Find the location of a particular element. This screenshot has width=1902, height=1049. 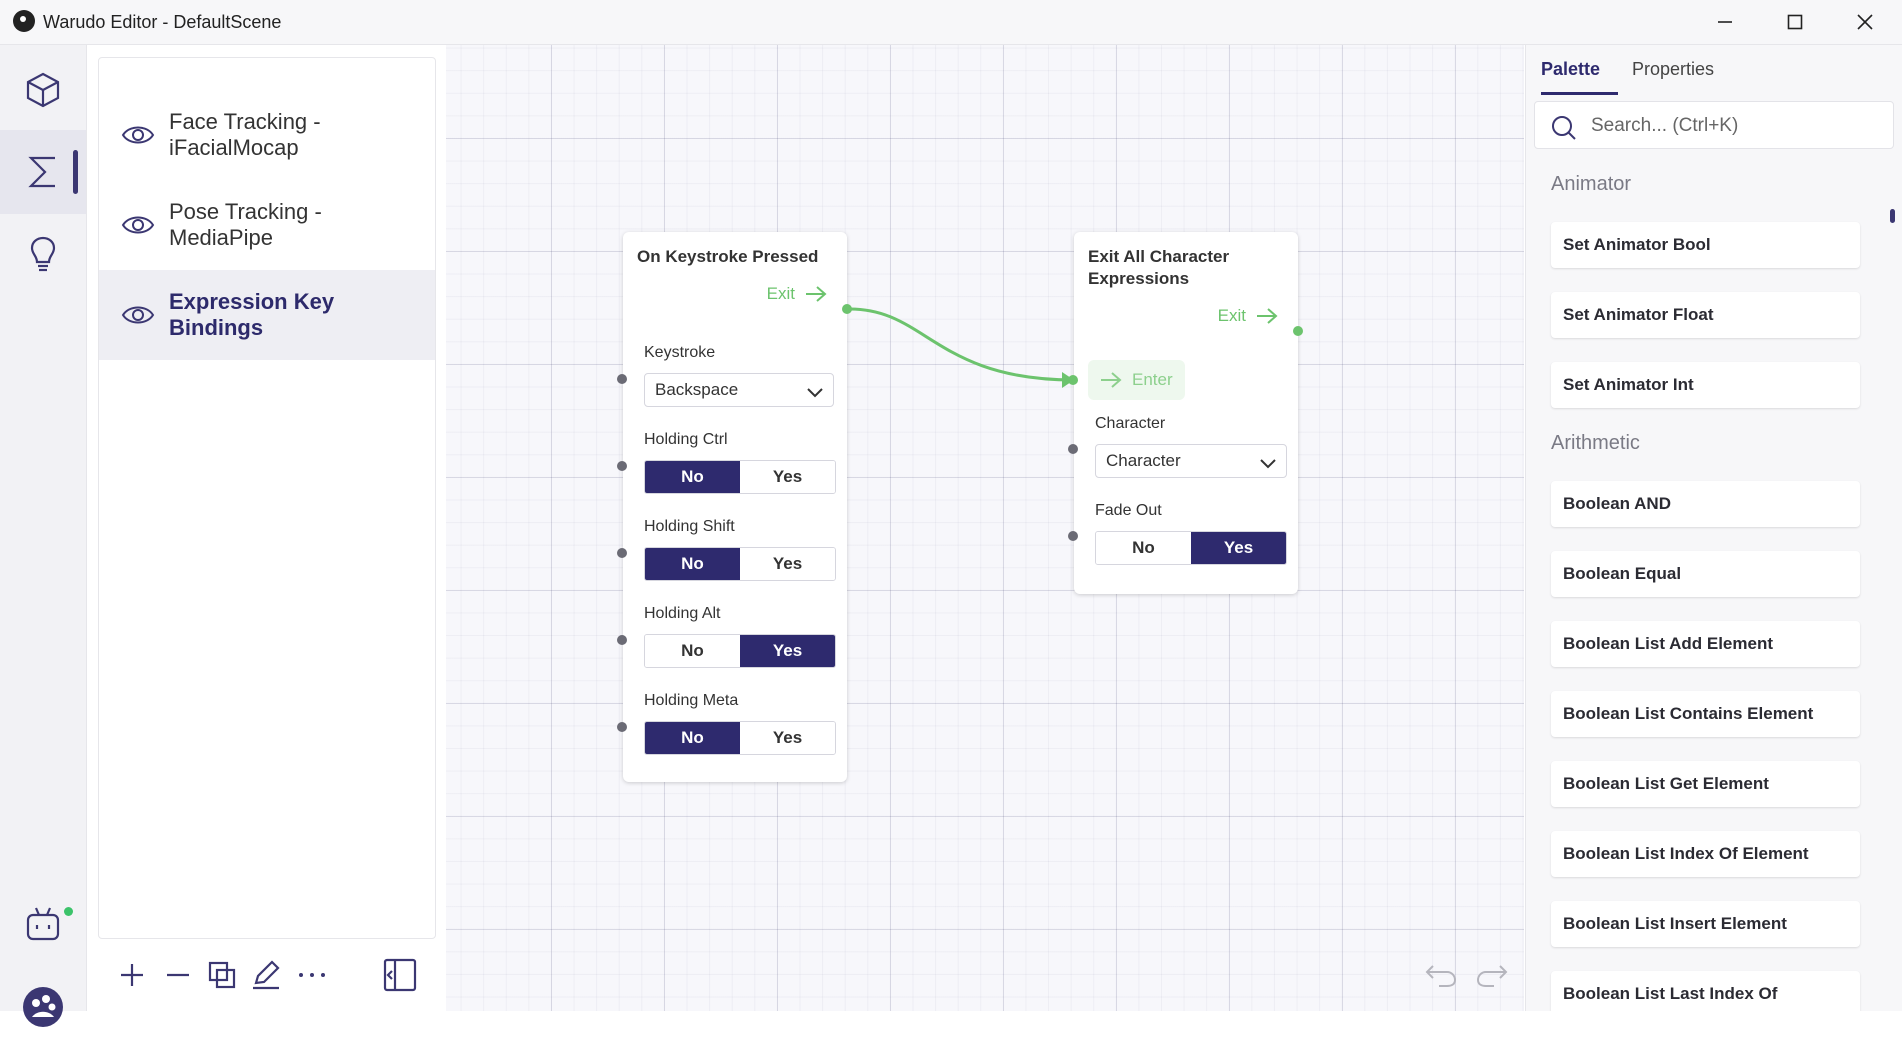

keystroke-select: Backspace is located at coordinates (739, 390).